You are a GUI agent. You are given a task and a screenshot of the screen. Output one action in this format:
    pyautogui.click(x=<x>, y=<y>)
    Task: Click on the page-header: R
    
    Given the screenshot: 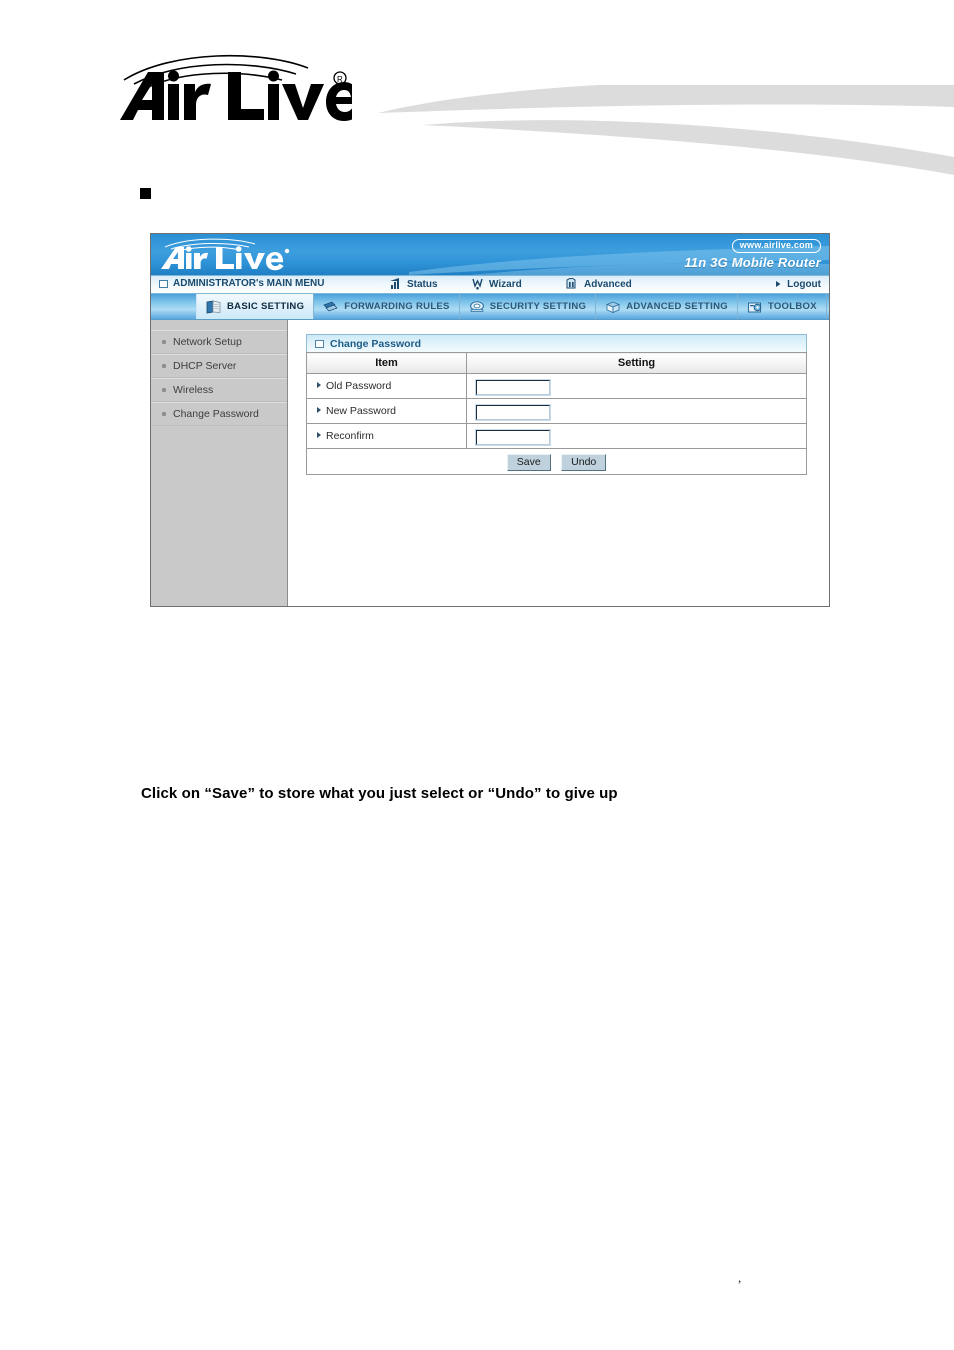 What is the action you would take?
    pyautogui.click(x=477, y=87)
    